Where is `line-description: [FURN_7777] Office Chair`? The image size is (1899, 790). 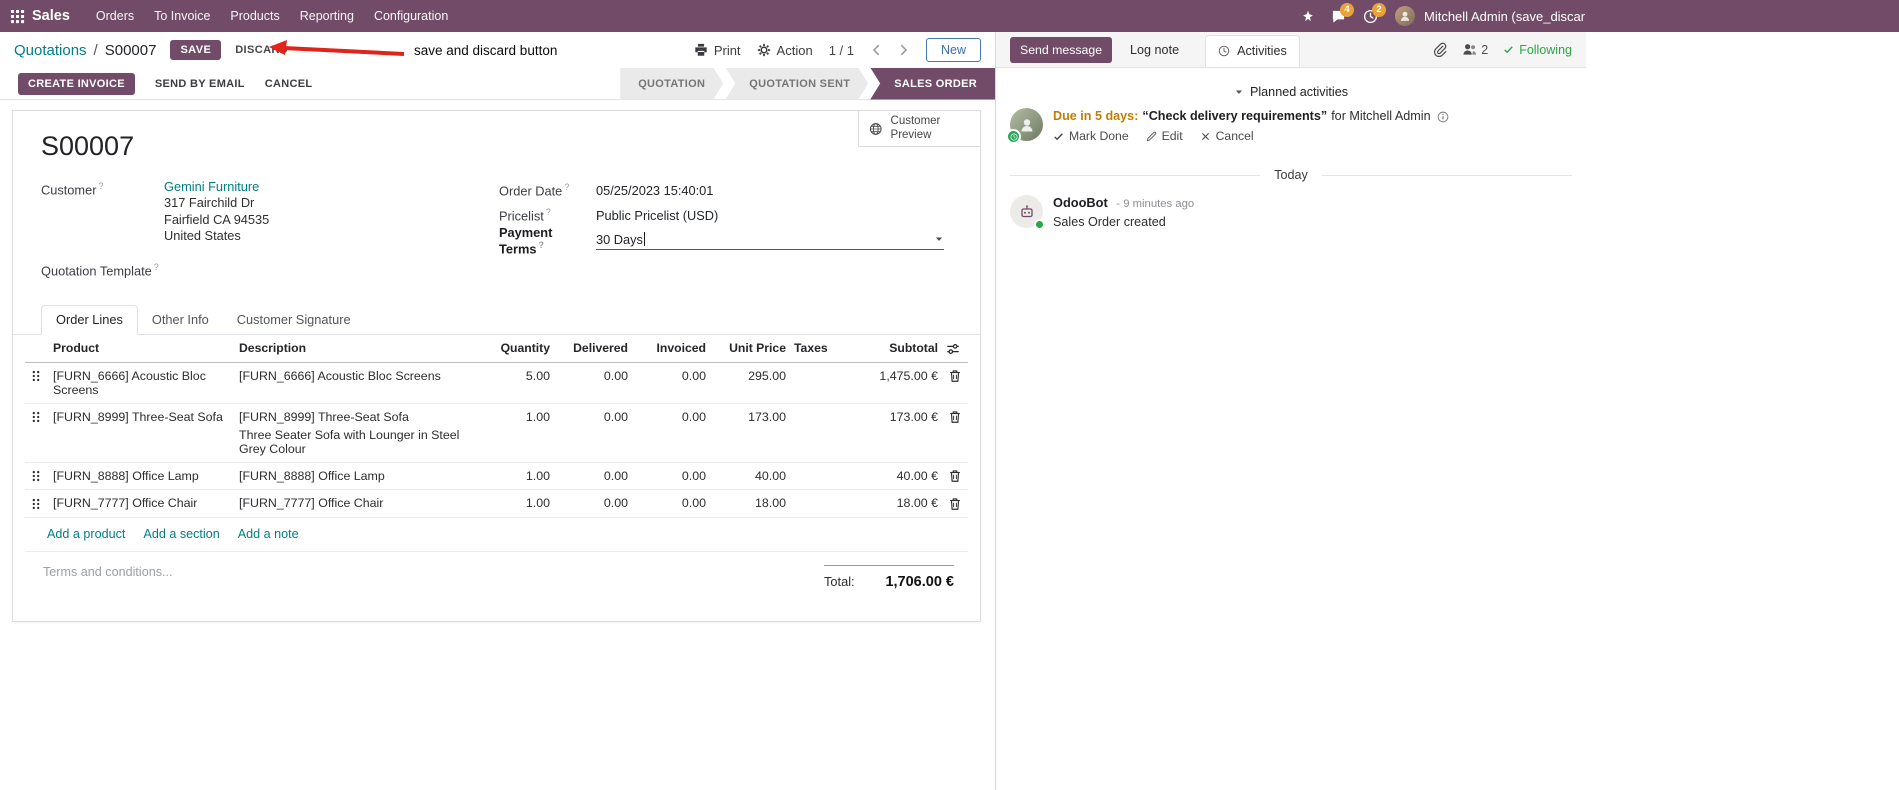 line-description: [FURN_7777] Office Chair is located at coordinates (363, 503).